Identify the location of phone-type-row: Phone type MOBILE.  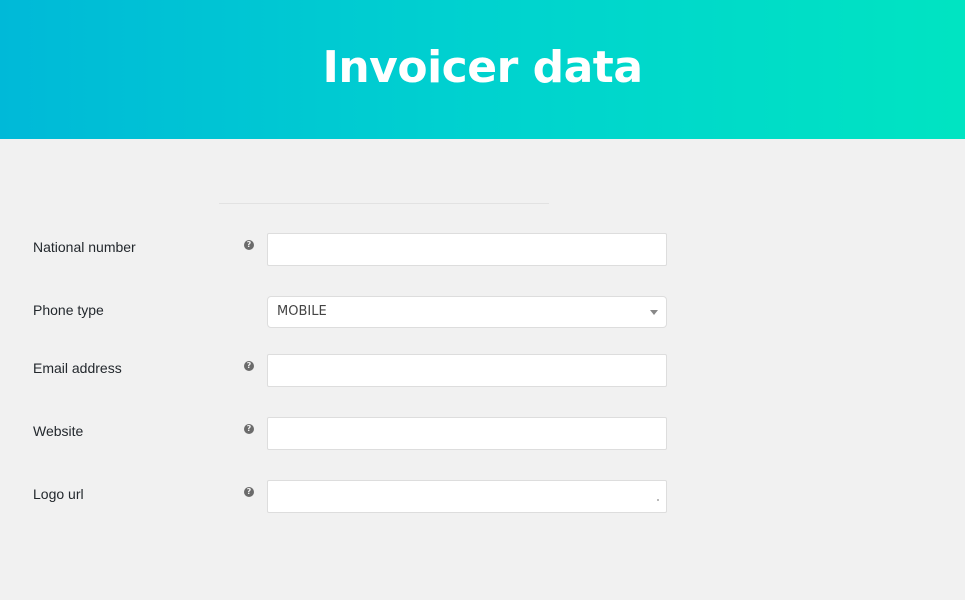
(482, 313).